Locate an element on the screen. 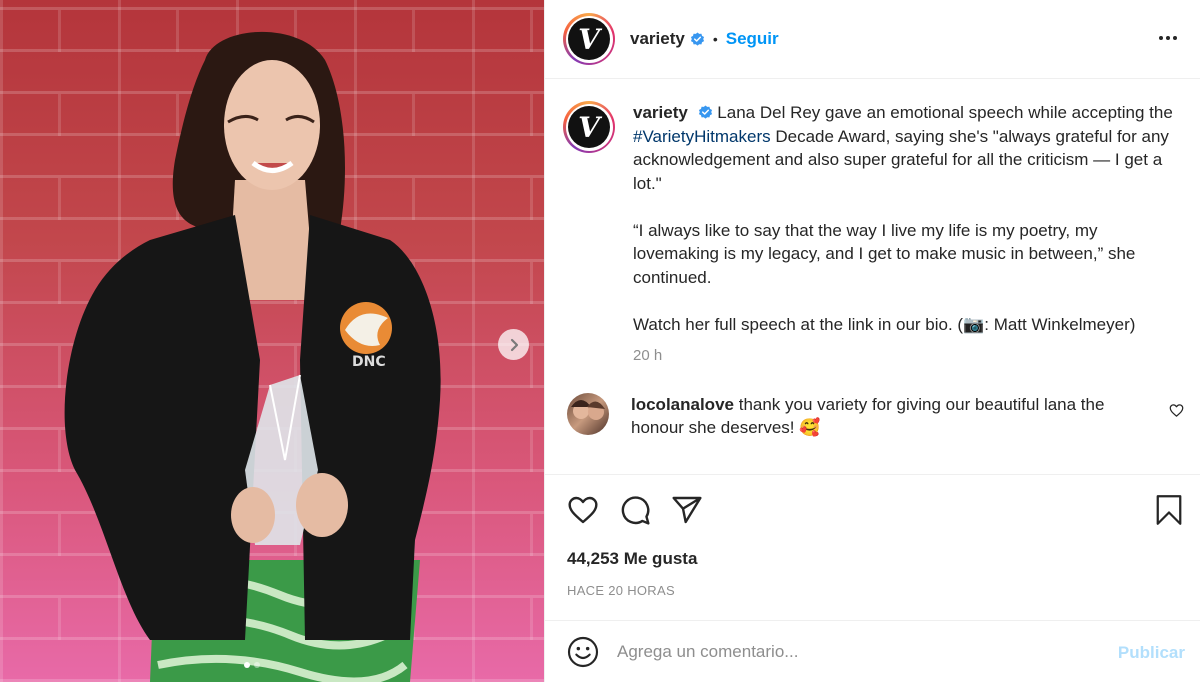 This screenshot has width=1200, height=682. carousel-next-button is located at coordinates (513, 344).